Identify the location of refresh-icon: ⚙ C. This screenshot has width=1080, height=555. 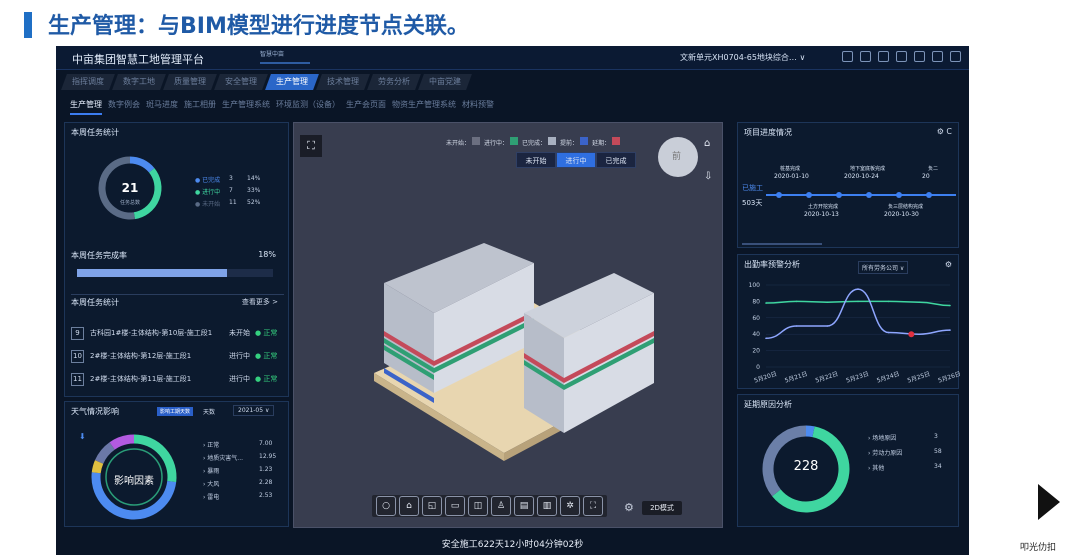
(944, 131).